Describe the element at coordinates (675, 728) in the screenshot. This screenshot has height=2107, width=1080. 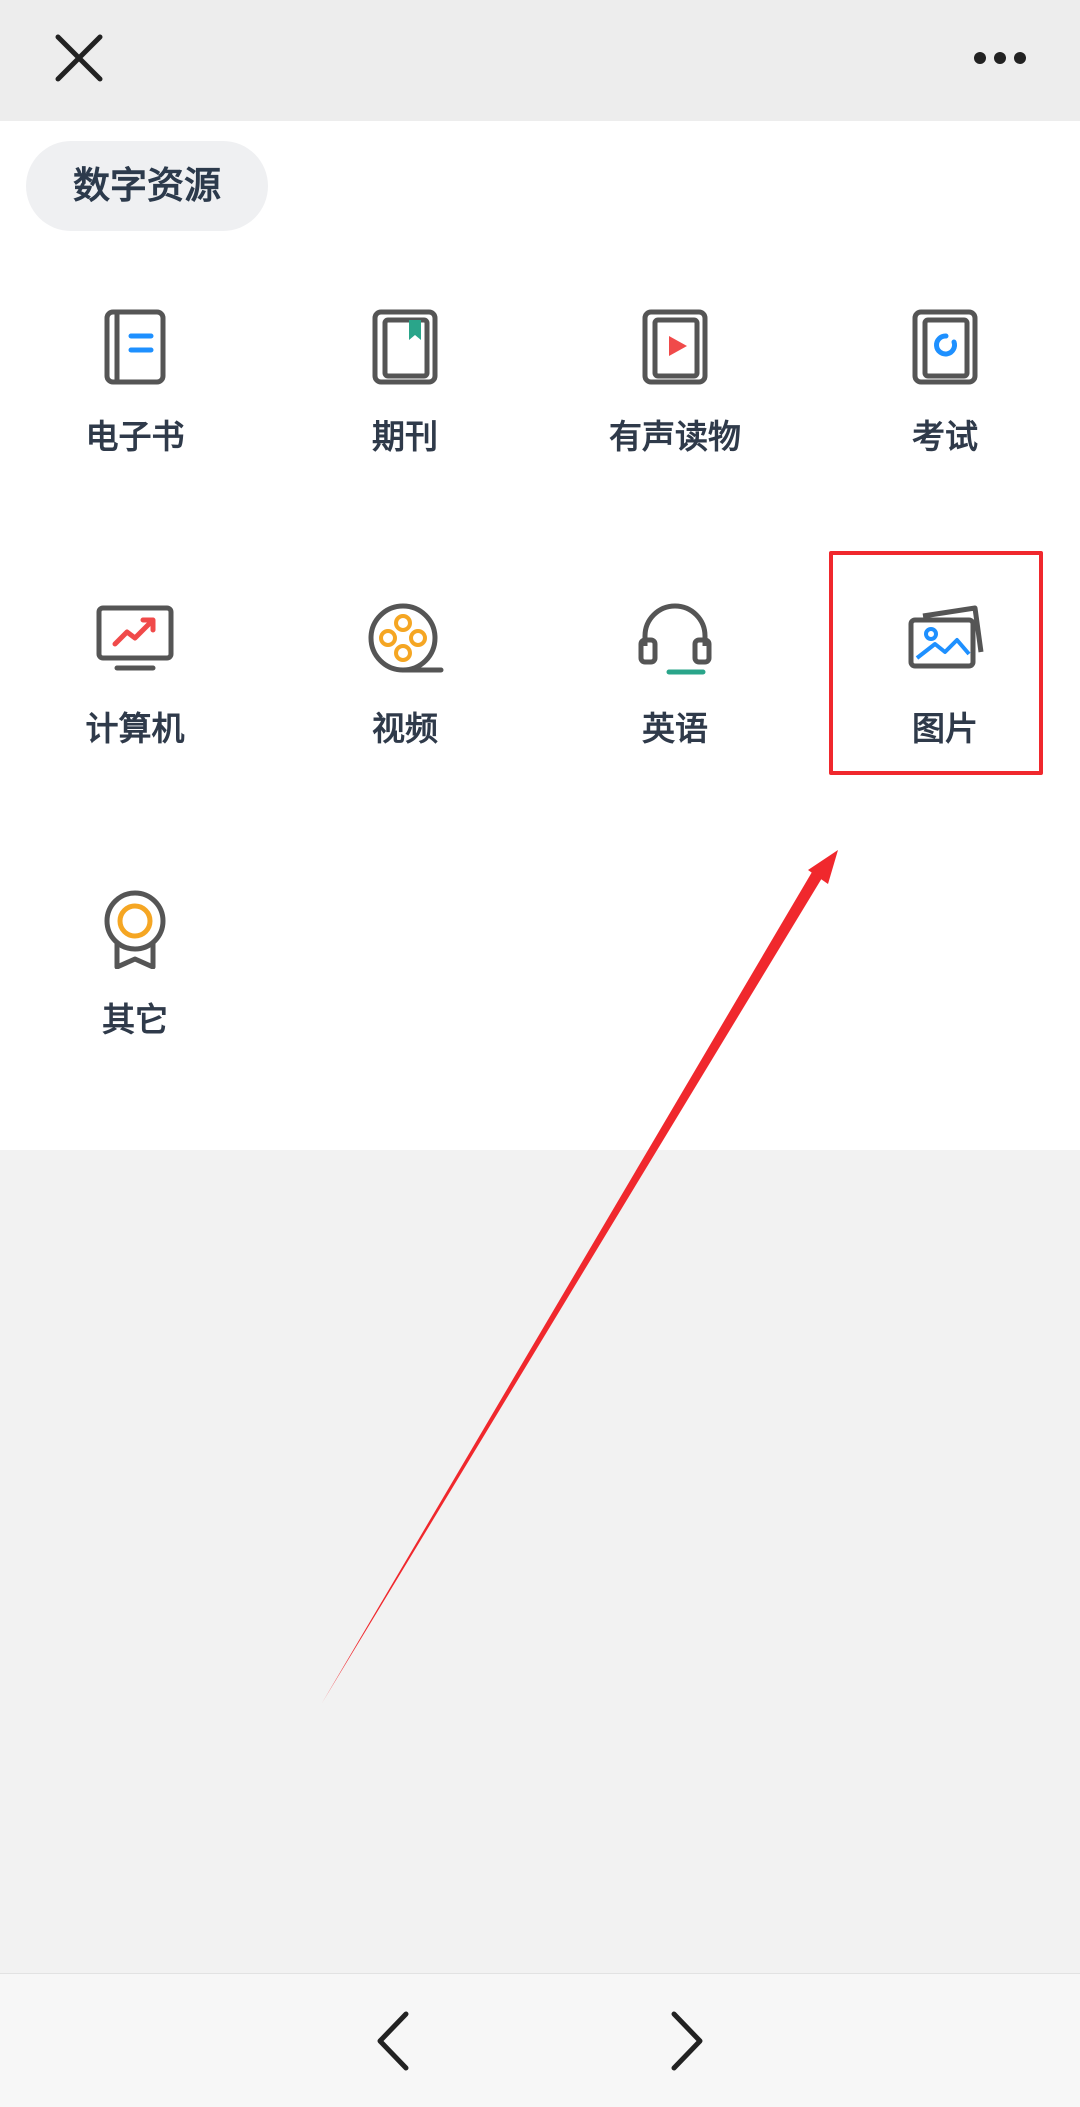
I see `grid-item-label: 英语` at that location.